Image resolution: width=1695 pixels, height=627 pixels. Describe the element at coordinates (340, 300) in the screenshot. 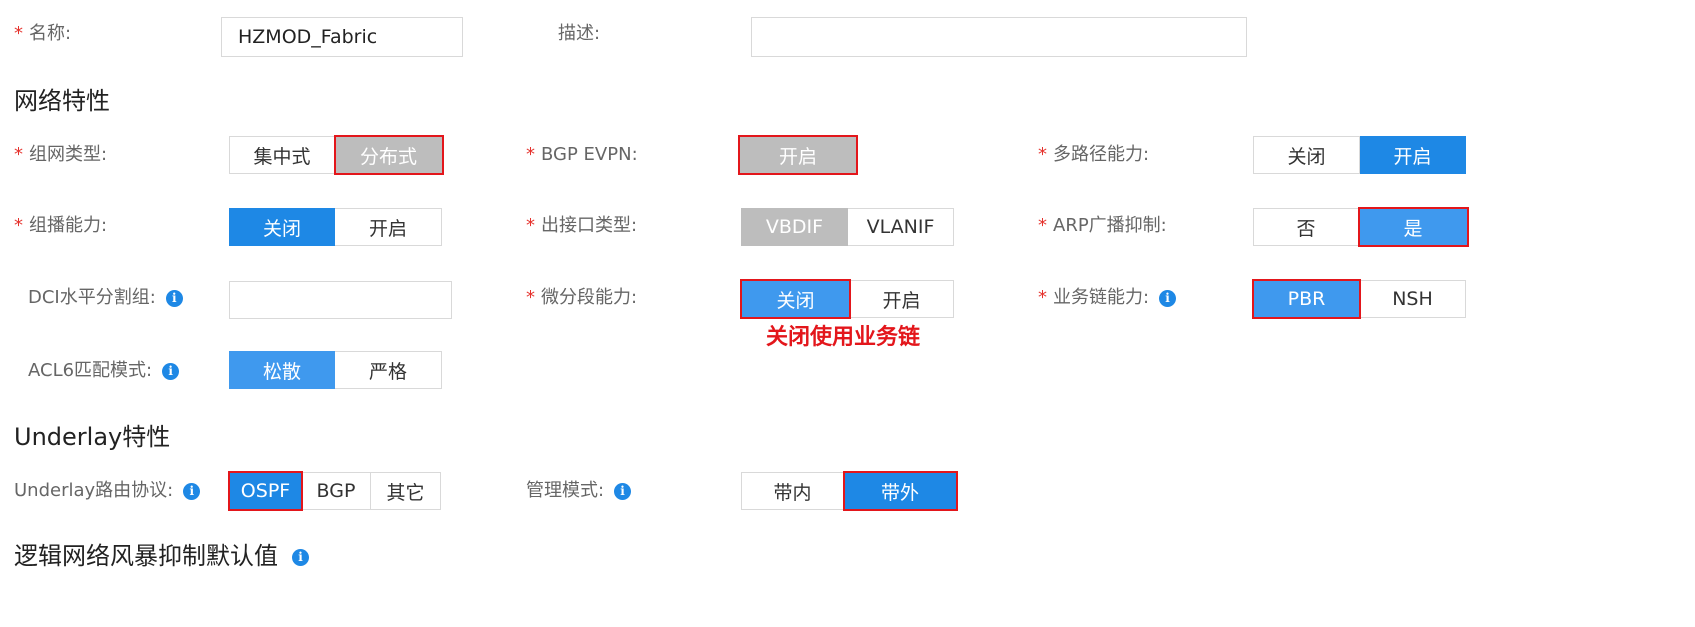

I see `dci-split-input` at that location.